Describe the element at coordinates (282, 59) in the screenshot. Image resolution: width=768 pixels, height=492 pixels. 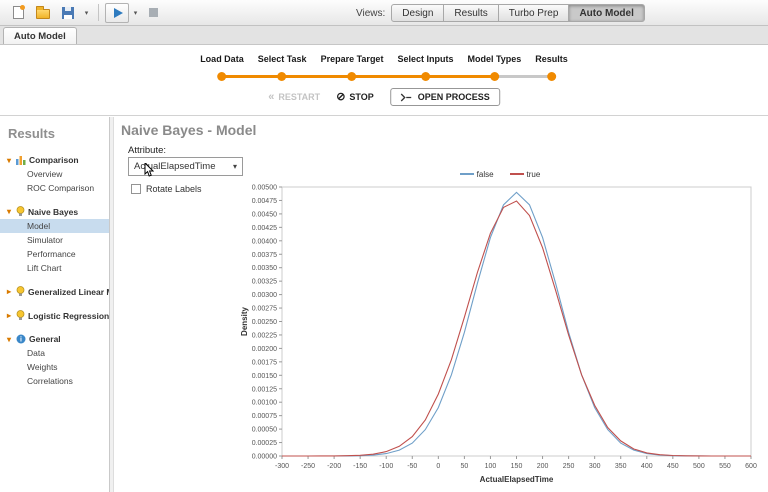
I see `step-label: Select Task` at that location.